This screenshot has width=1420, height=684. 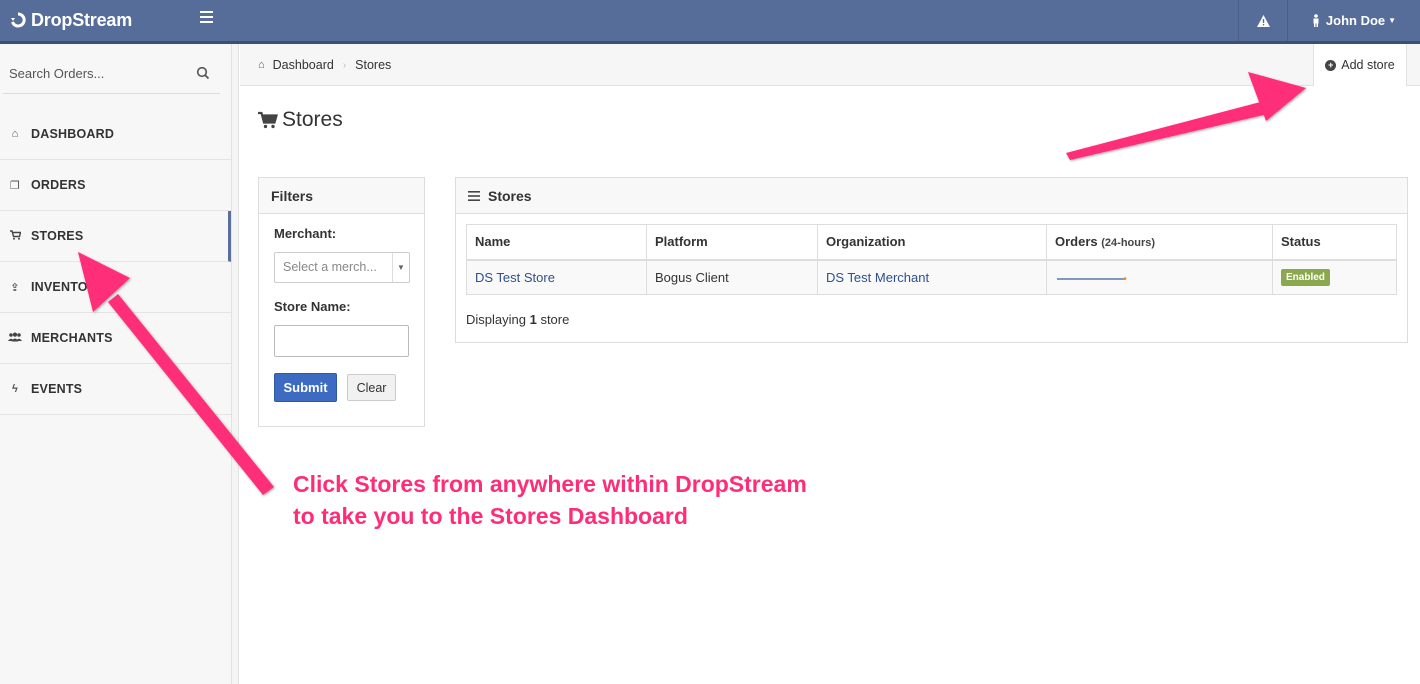 What do you see at coordinates (732, 277) in the screenshot?
I see `platform-cell: Bogus Client` at bounding box center [732, 277].